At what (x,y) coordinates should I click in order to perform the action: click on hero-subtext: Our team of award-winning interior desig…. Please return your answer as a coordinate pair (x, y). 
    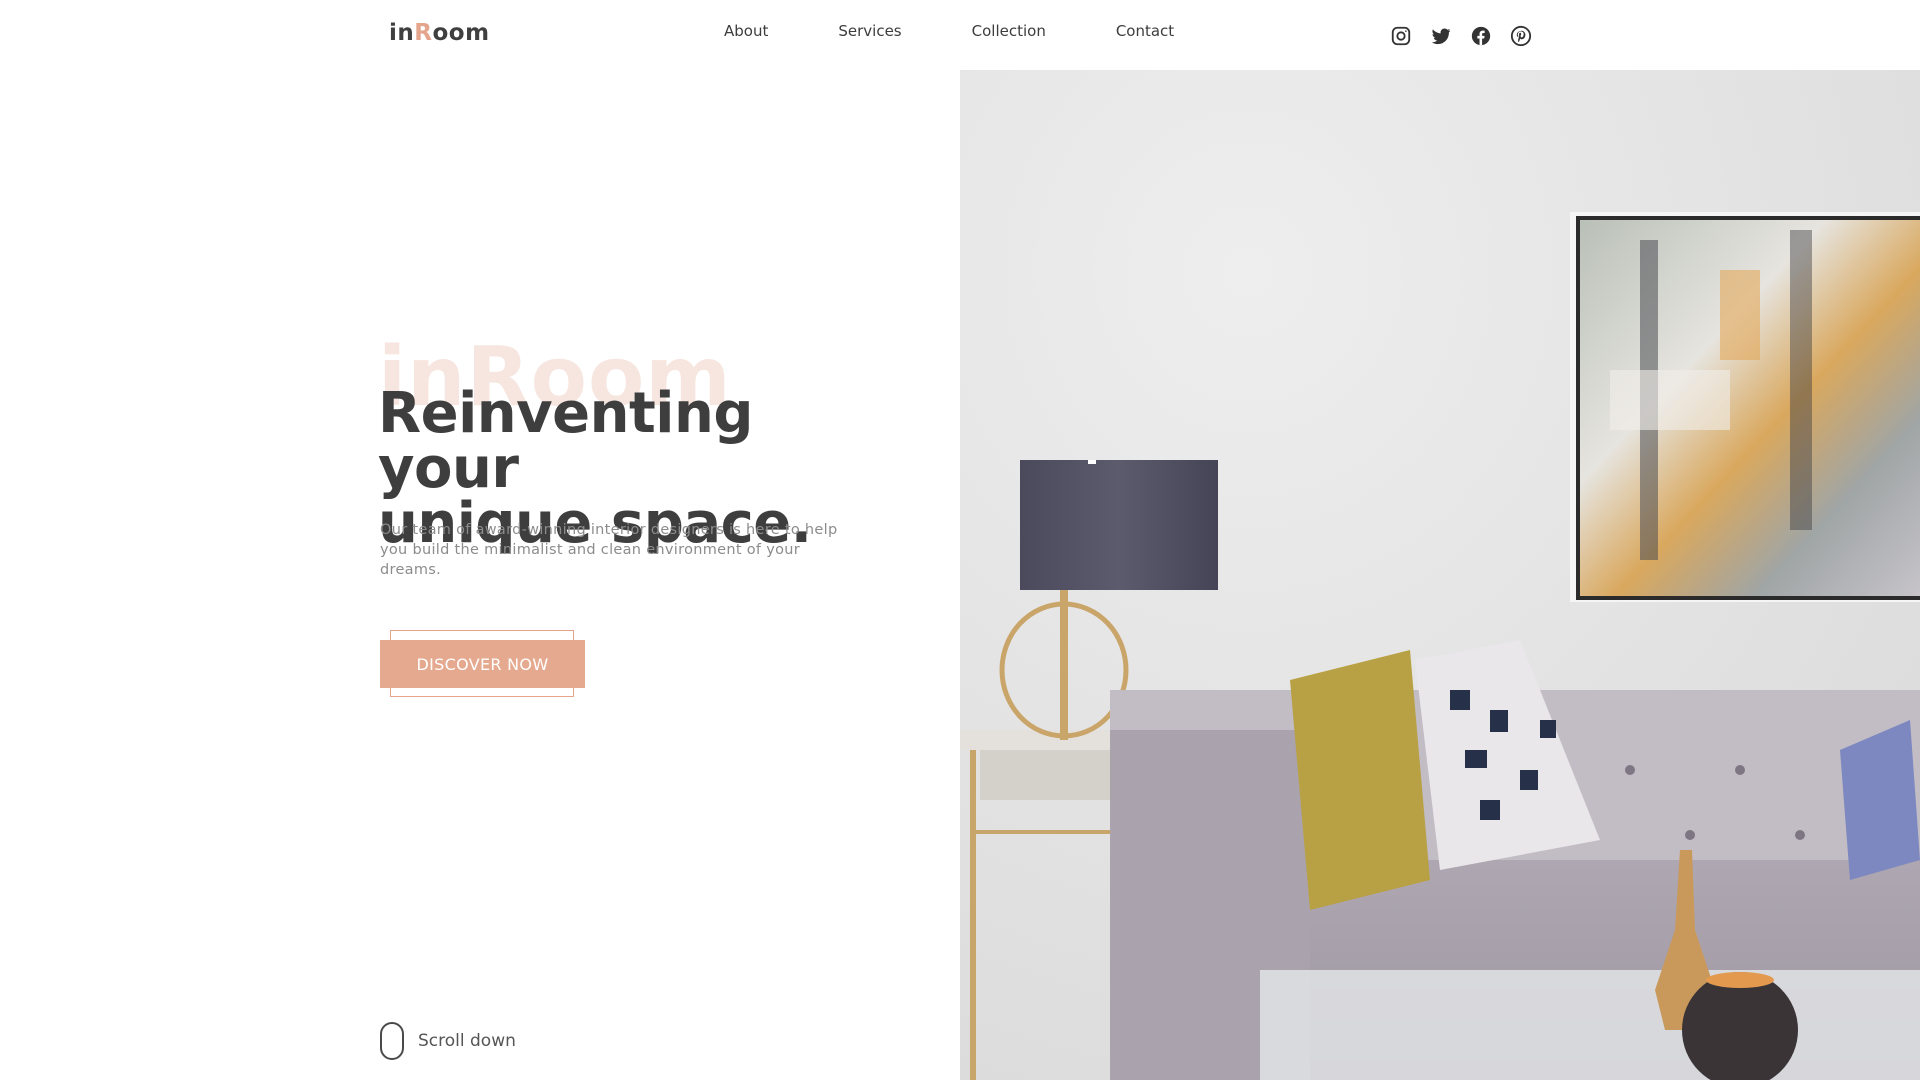
    Looking at the image, I should click on (609, 550).